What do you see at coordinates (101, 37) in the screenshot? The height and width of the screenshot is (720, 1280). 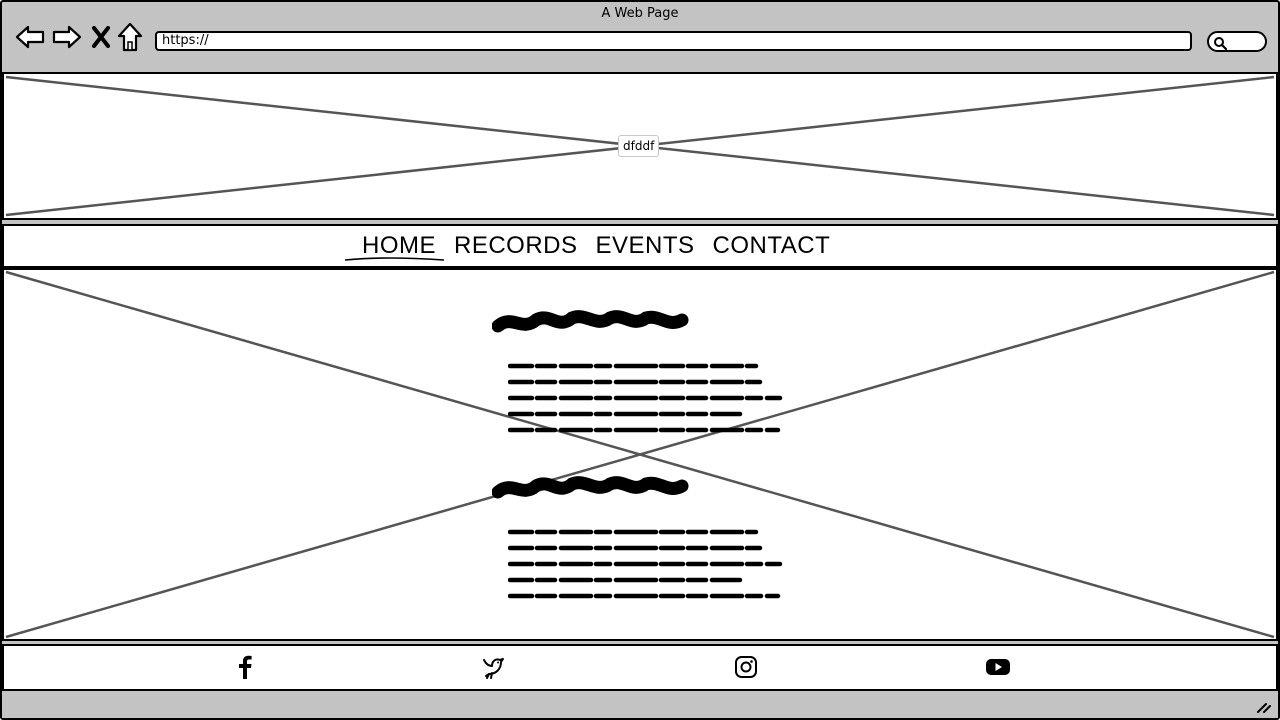 I see `close-icon` at bounding box center [101, 37].